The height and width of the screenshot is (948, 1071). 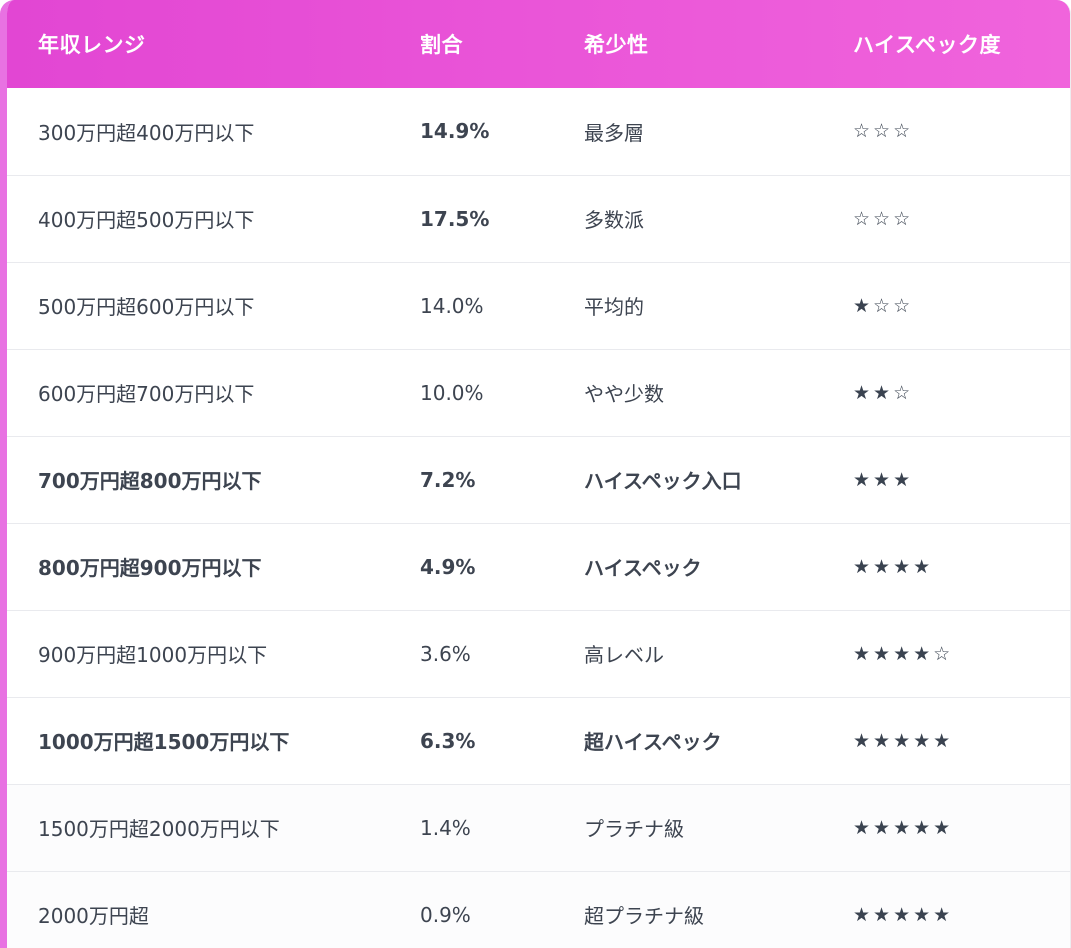 I want to click on income-range-cell: 1000万円超1500万円以下, so click(x=164, y=742).